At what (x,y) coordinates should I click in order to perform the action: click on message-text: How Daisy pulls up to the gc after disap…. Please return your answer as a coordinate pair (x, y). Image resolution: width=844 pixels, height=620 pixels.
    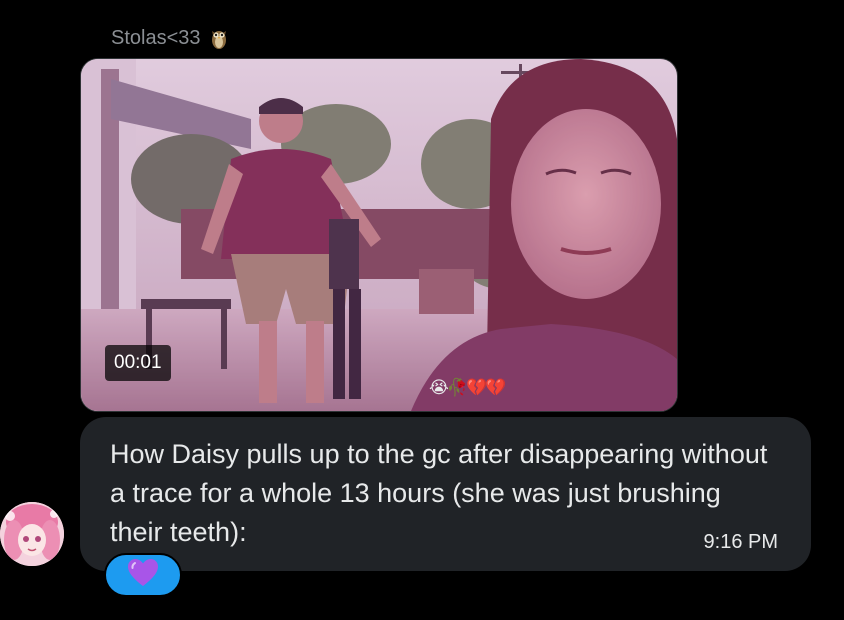
    Looking at the image, I should click on (439, 493).